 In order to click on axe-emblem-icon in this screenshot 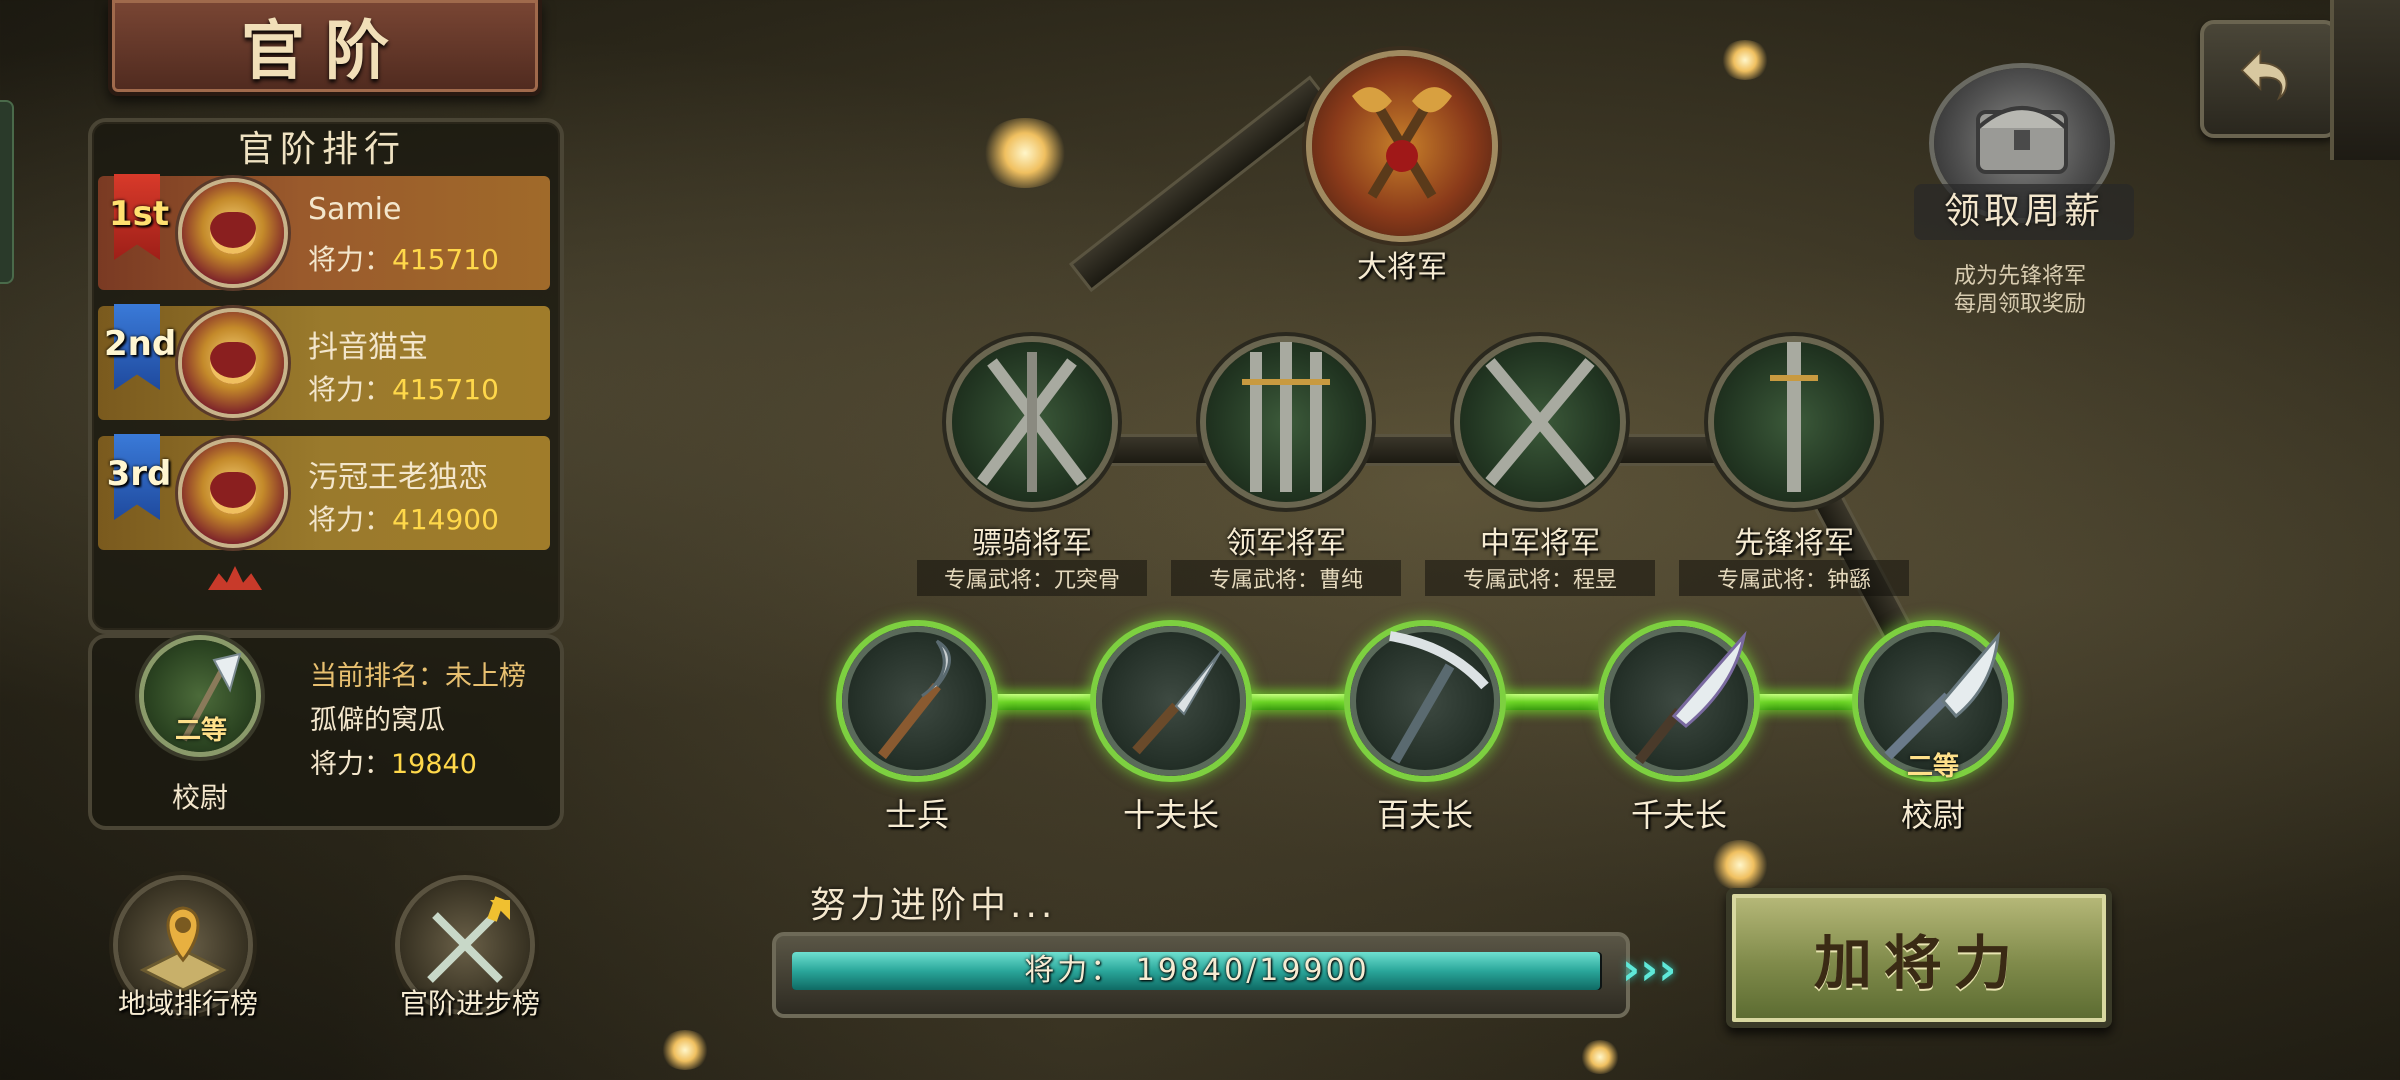, I will do `click(1402, 143)`.